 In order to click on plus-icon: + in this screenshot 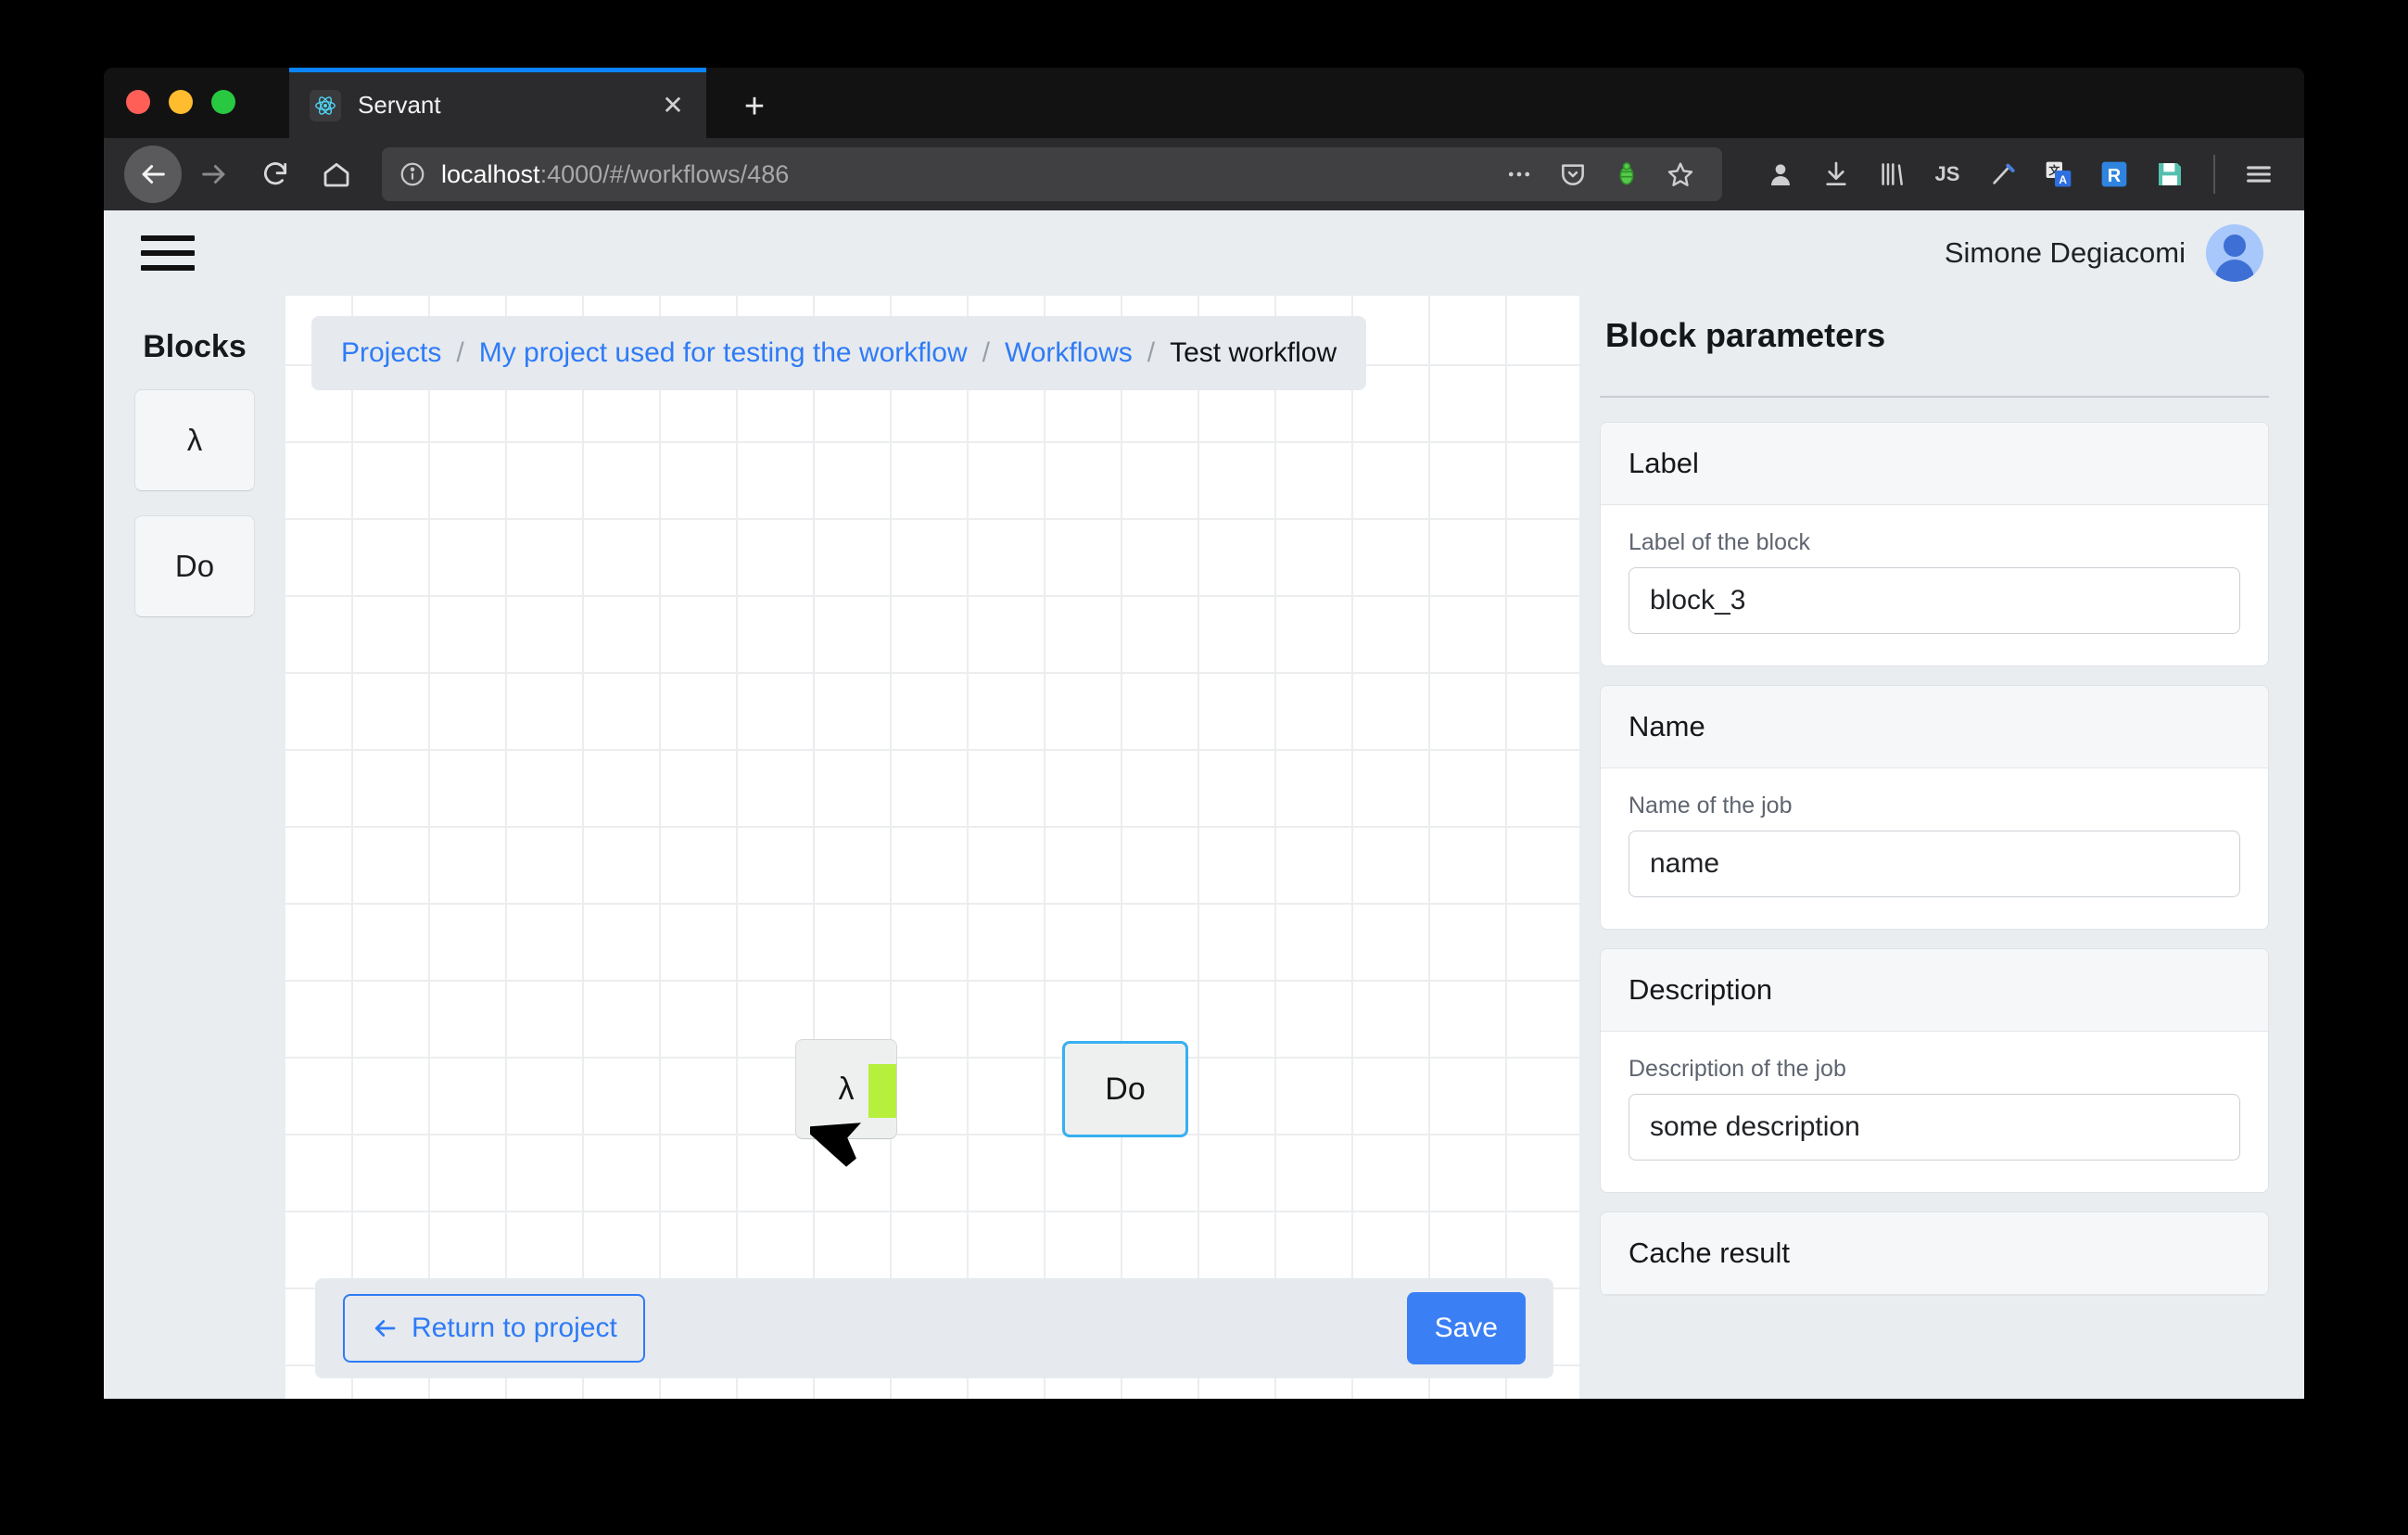, I will do `click(755, 108)`.